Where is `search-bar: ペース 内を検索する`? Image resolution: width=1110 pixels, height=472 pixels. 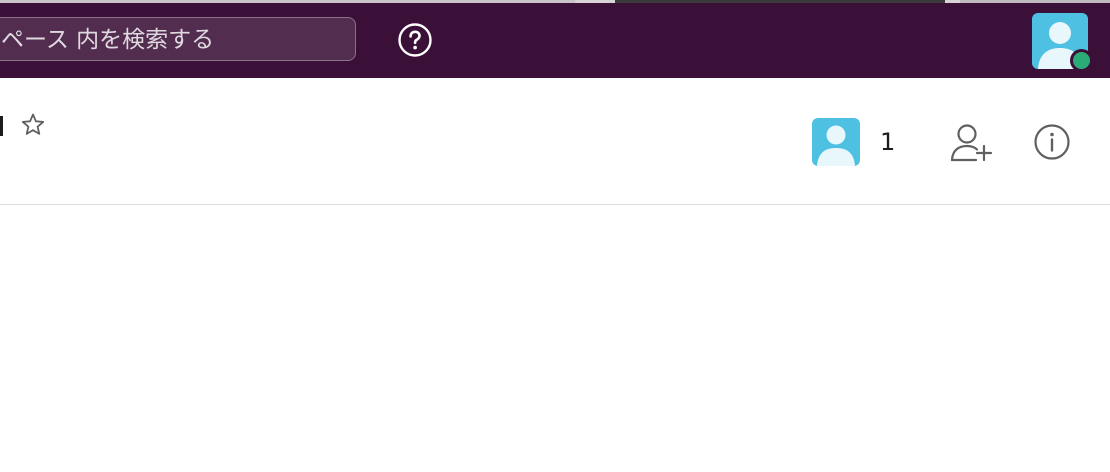
search-bar: ペース 内を検索する is located at coordinates (178, 39).